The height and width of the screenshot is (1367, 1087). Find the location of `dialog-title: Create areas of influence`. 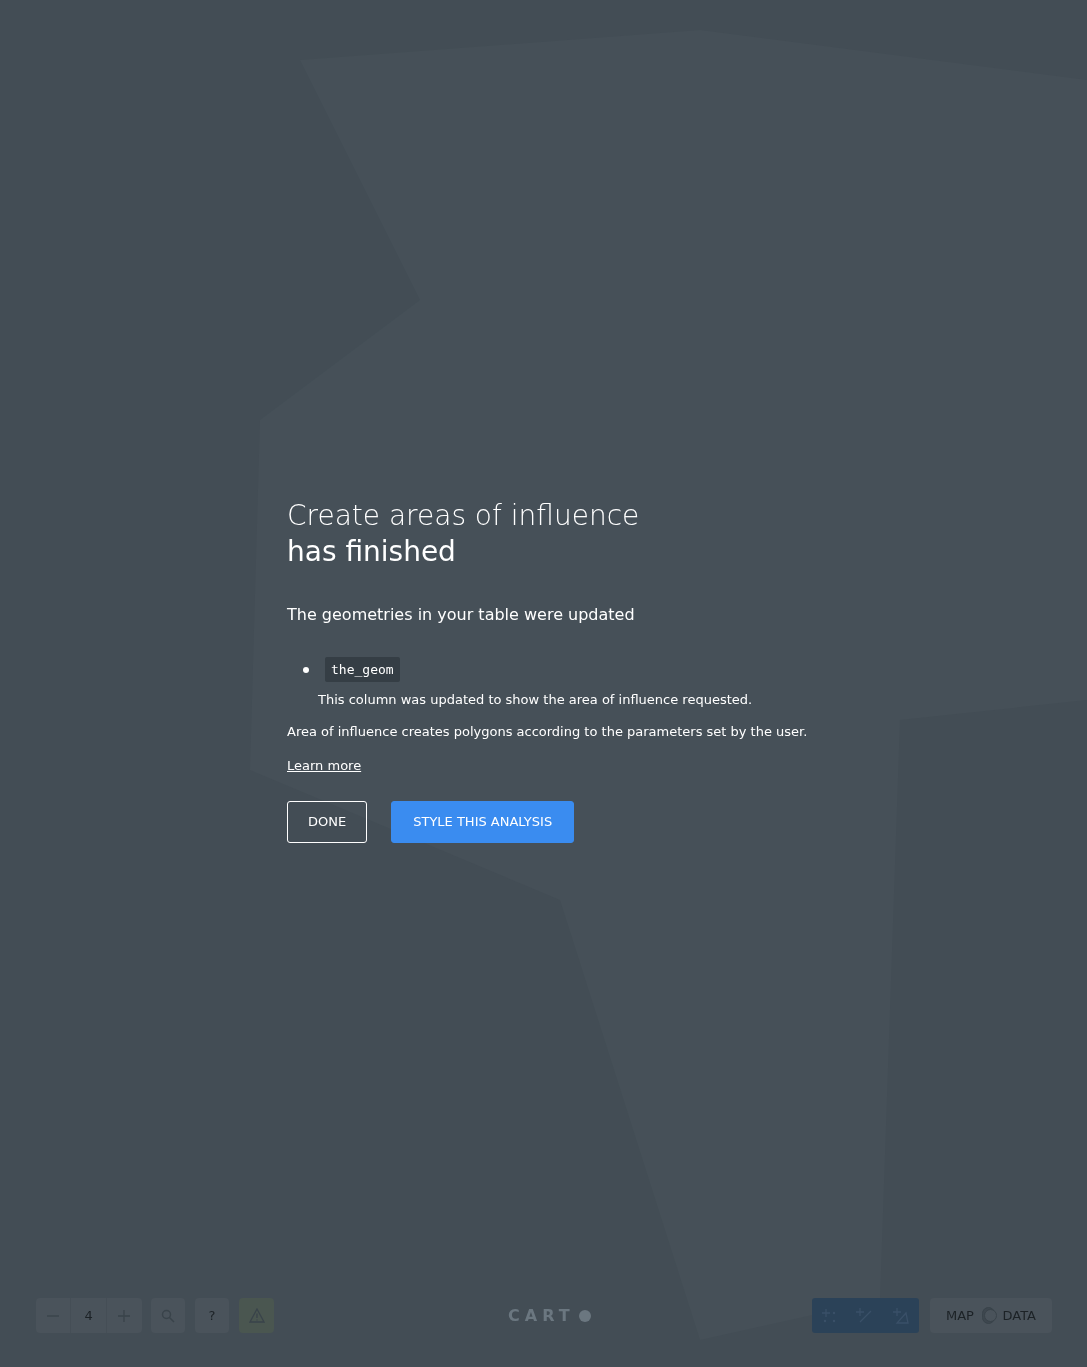

dialog-title: Create areas of influence is located at coordinates (464, 516).